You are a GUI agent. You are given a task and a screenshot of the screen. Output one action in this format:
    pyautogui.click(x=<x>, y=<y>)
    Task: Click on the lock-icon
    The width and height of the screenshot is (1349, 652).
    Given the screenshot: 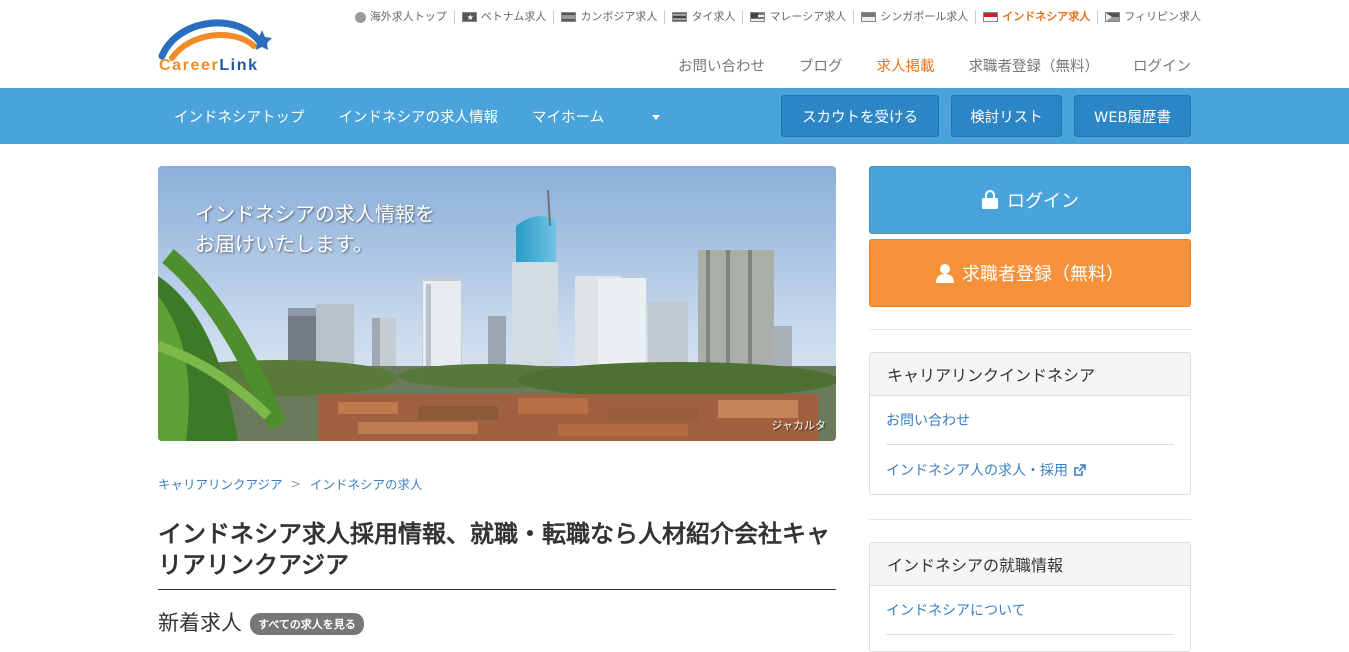 What is the action you would take?
    pyautogui.click(x=990, y=199)
    